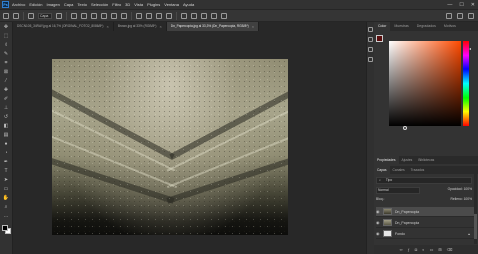 This screenshot has width=478, height=254. Describe the element at coordinates (171, 4) in the screenshot. I see `menu-ventana: Ventana` at that location.